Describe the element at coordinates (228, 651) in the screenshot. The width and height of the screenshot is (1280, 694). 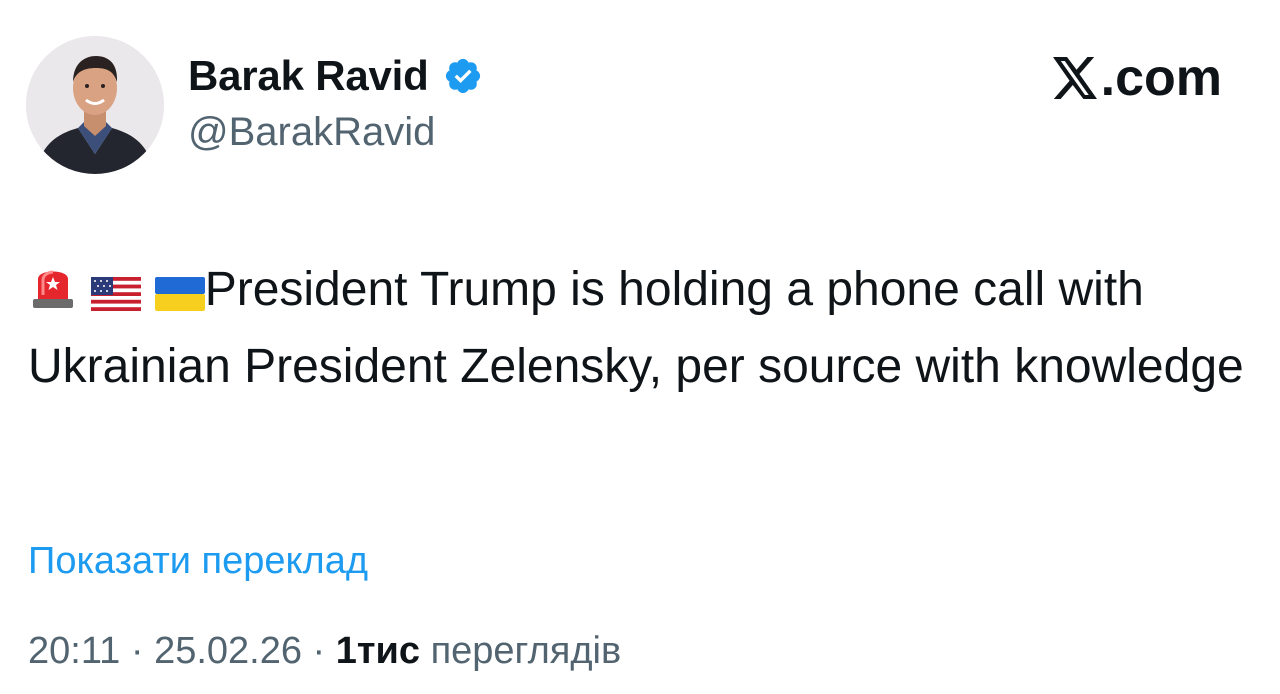
I see `tweet-date: 25.02.26` at that location.